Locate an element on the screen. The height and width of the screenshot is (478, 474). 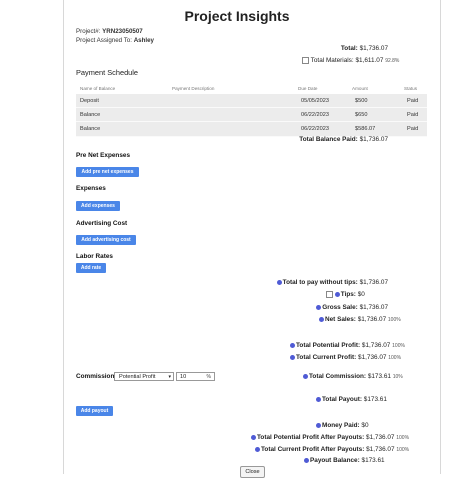
col-description: Payment Description is located at coordinates (193, 88).